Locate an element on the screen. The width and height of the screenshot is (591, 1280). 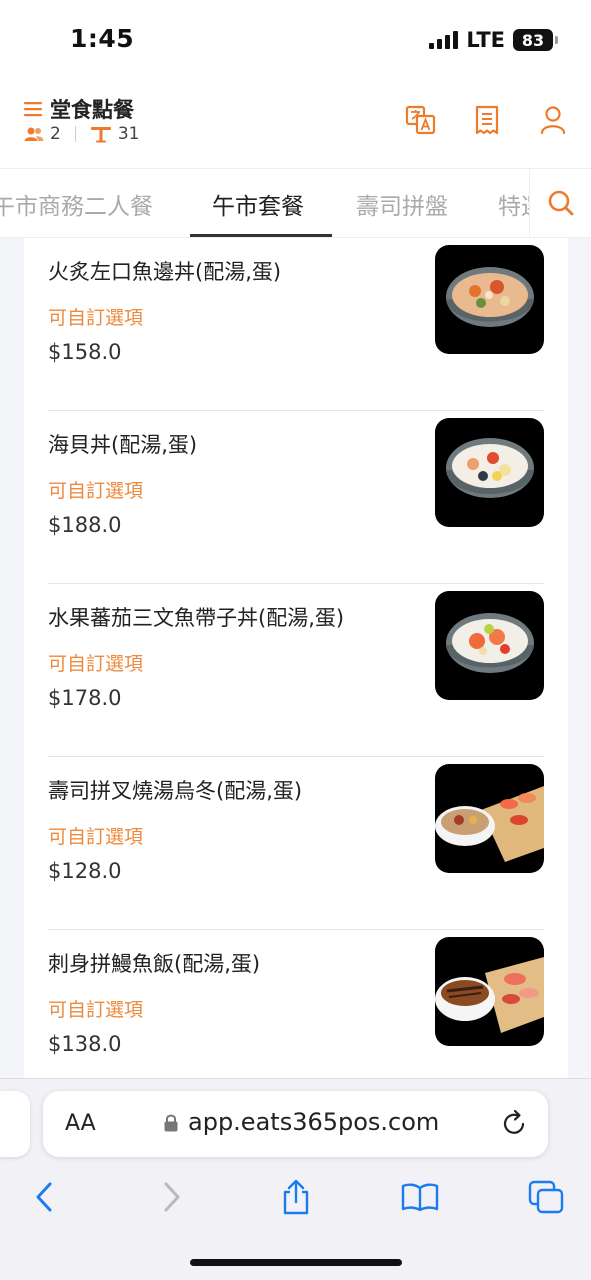
item-price: $138.0 is located at coordinates (85, 1044).